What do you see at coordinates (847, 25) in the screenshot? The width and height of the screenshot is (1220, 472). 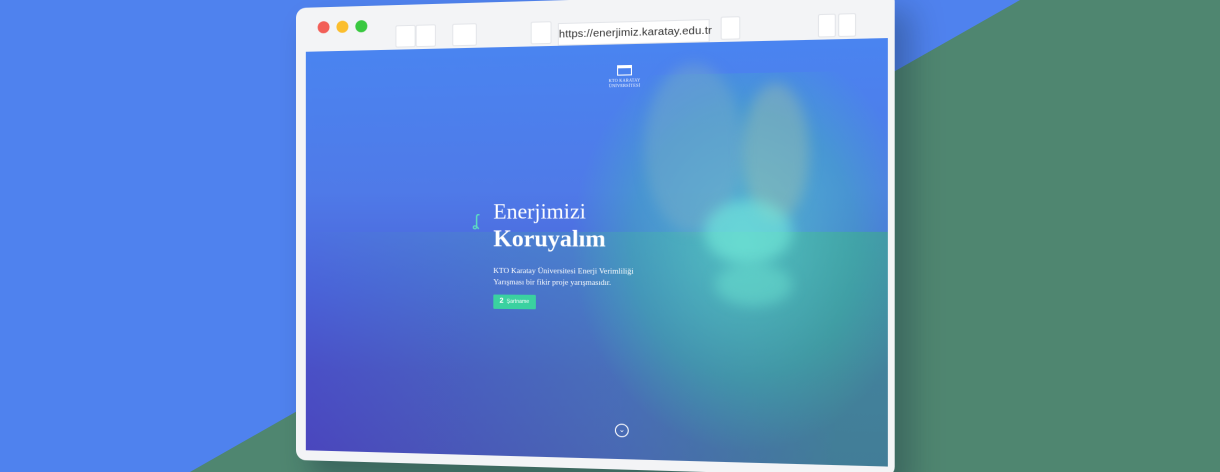 I see `new-tab-button` at bounding box center [847, 25].